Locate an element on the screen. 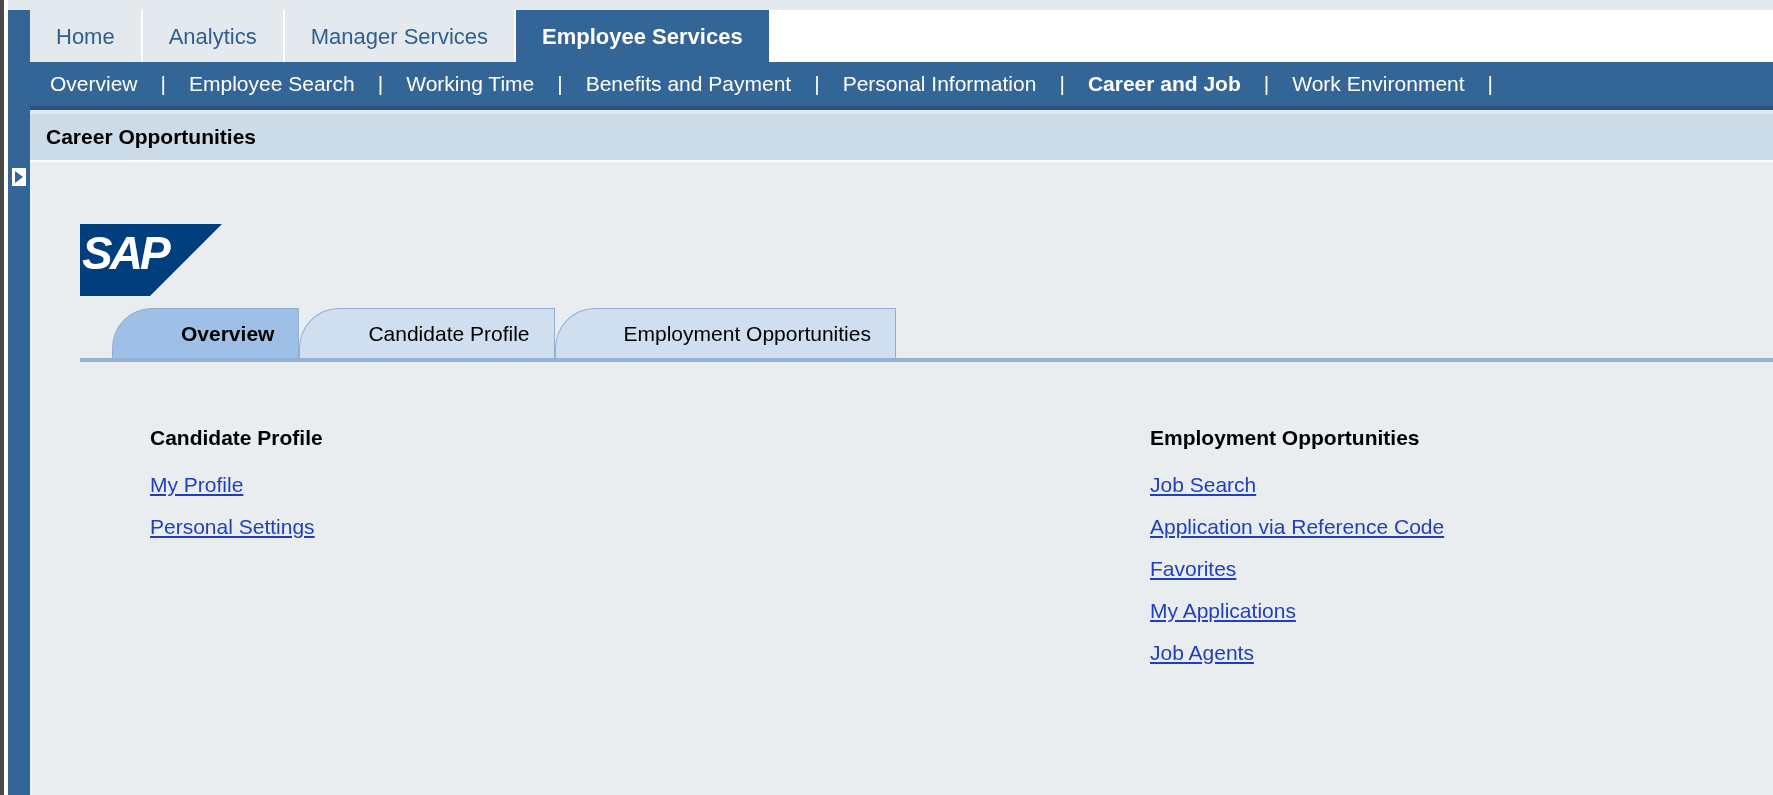  nav-link: Career and Job is located at coordinates (1164, 84).